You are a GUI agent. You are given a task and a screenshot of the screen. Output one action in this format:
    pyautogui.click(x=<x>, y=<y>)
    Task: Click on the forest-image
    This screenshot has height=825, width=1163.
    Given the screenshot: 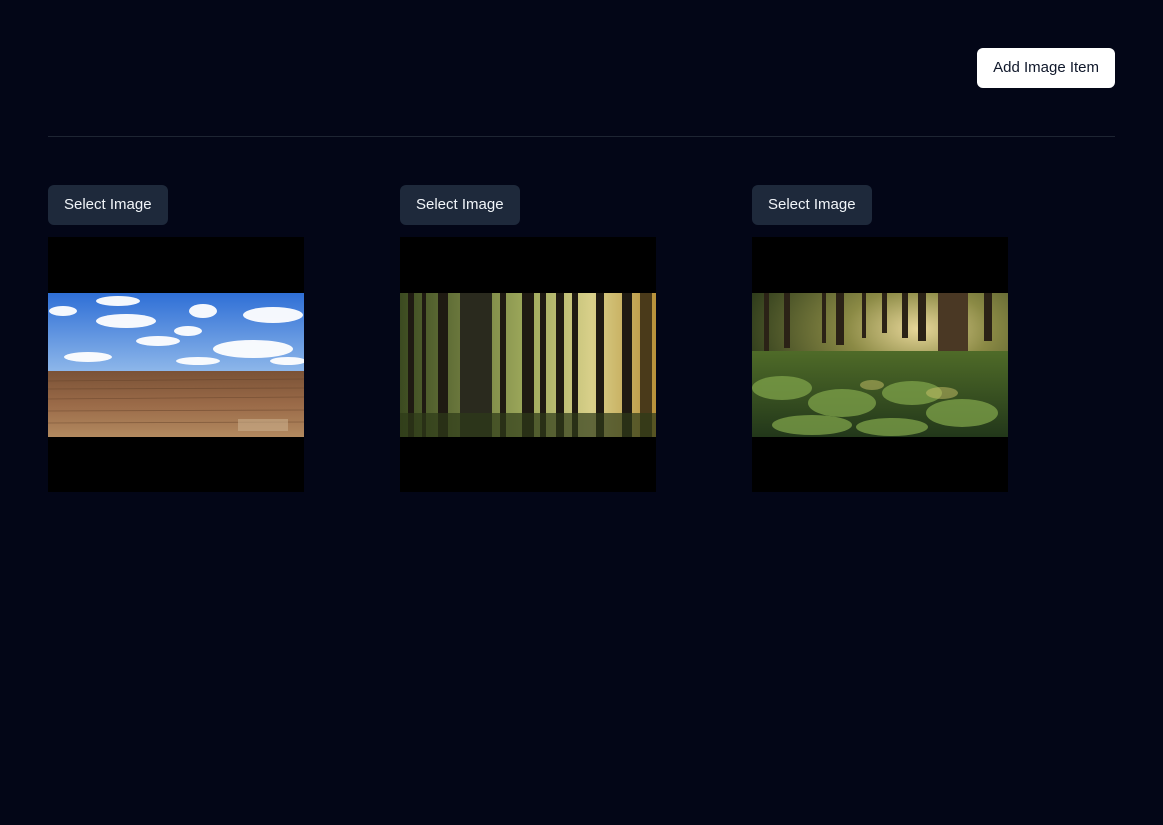 What is the action you would take?
    pyautogui.click(x=528, y=365)
    